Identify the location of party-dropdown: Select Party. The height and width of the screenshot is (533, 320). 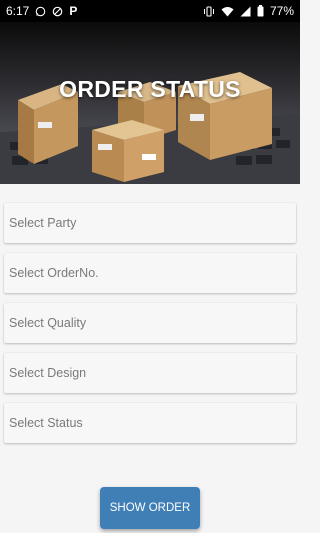
(150, 223).